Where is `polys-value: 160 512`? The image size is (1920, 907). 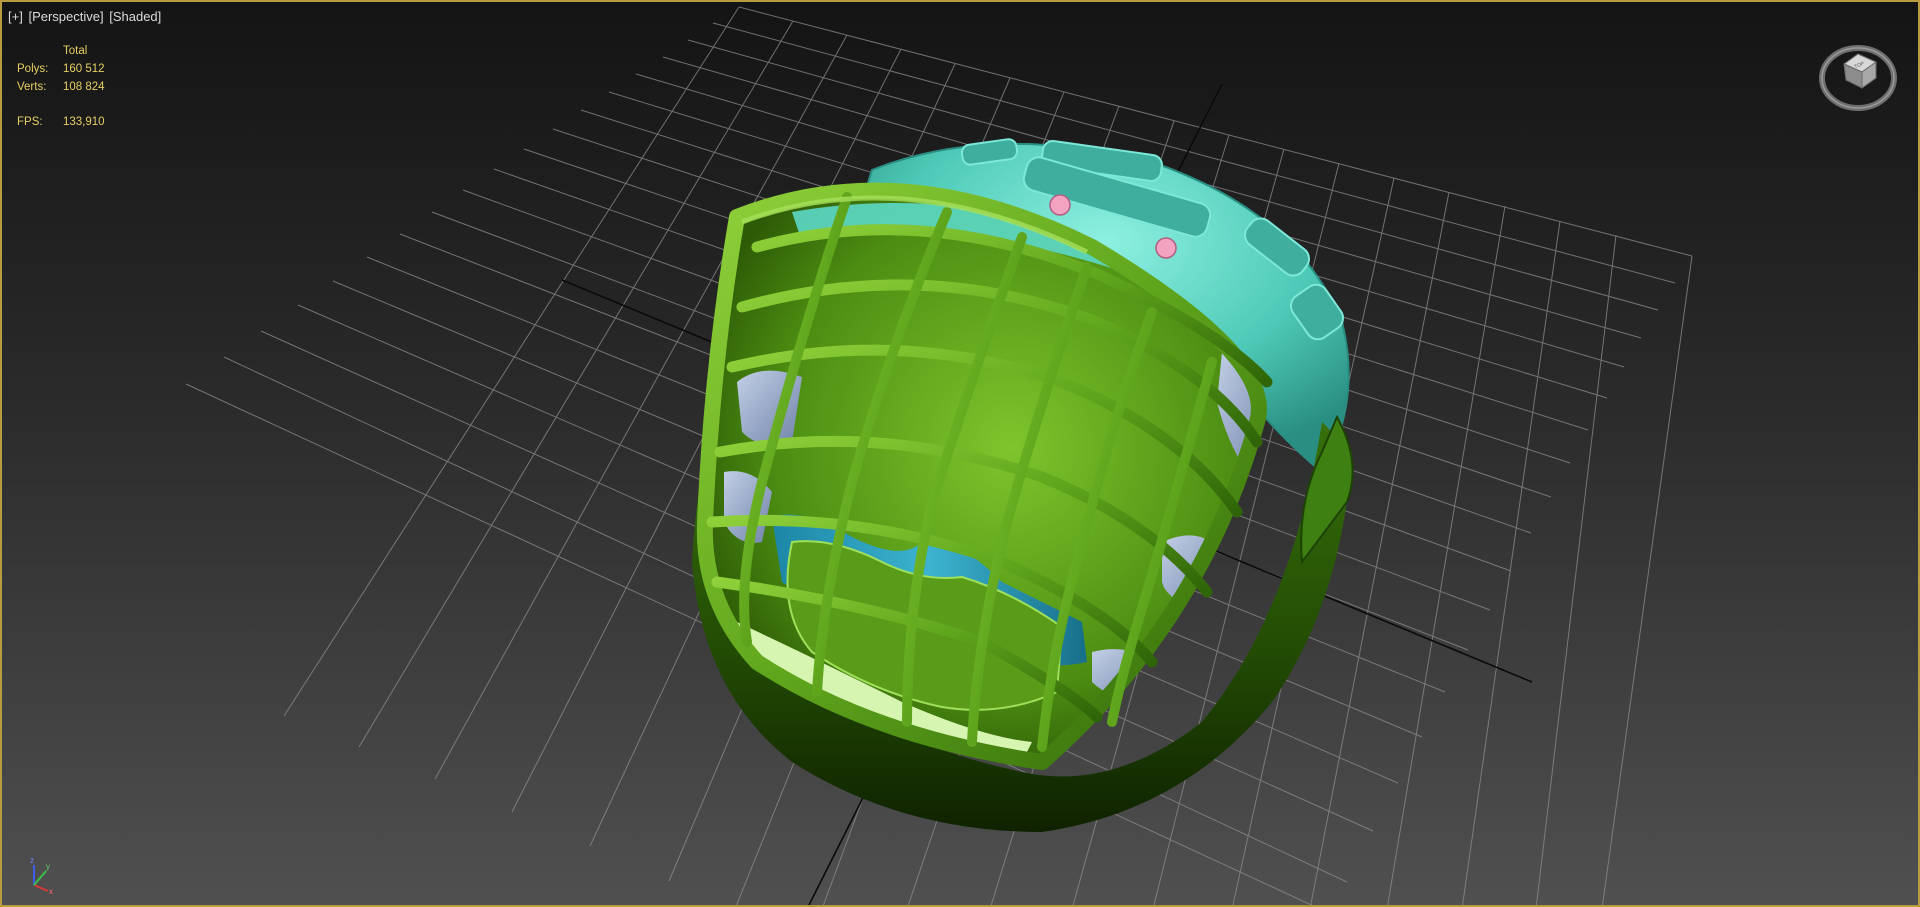 polys-value: 160 512 is located at coordinates (84, 69).